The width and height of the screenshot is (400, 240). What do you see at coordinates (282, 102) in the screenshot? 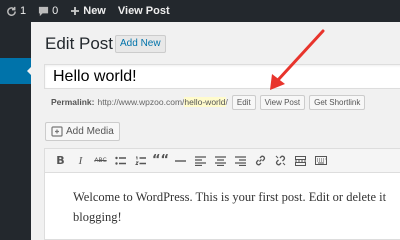
I see `view-post-button: View Post` at bounding box center [282, 102].